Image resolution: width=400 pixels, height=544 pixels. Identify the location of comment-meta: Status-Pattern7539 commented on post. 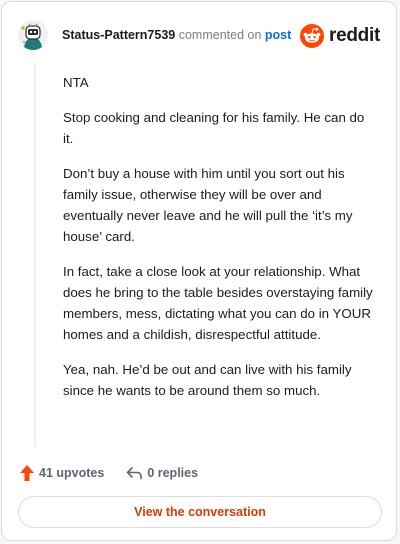
(176, 35).